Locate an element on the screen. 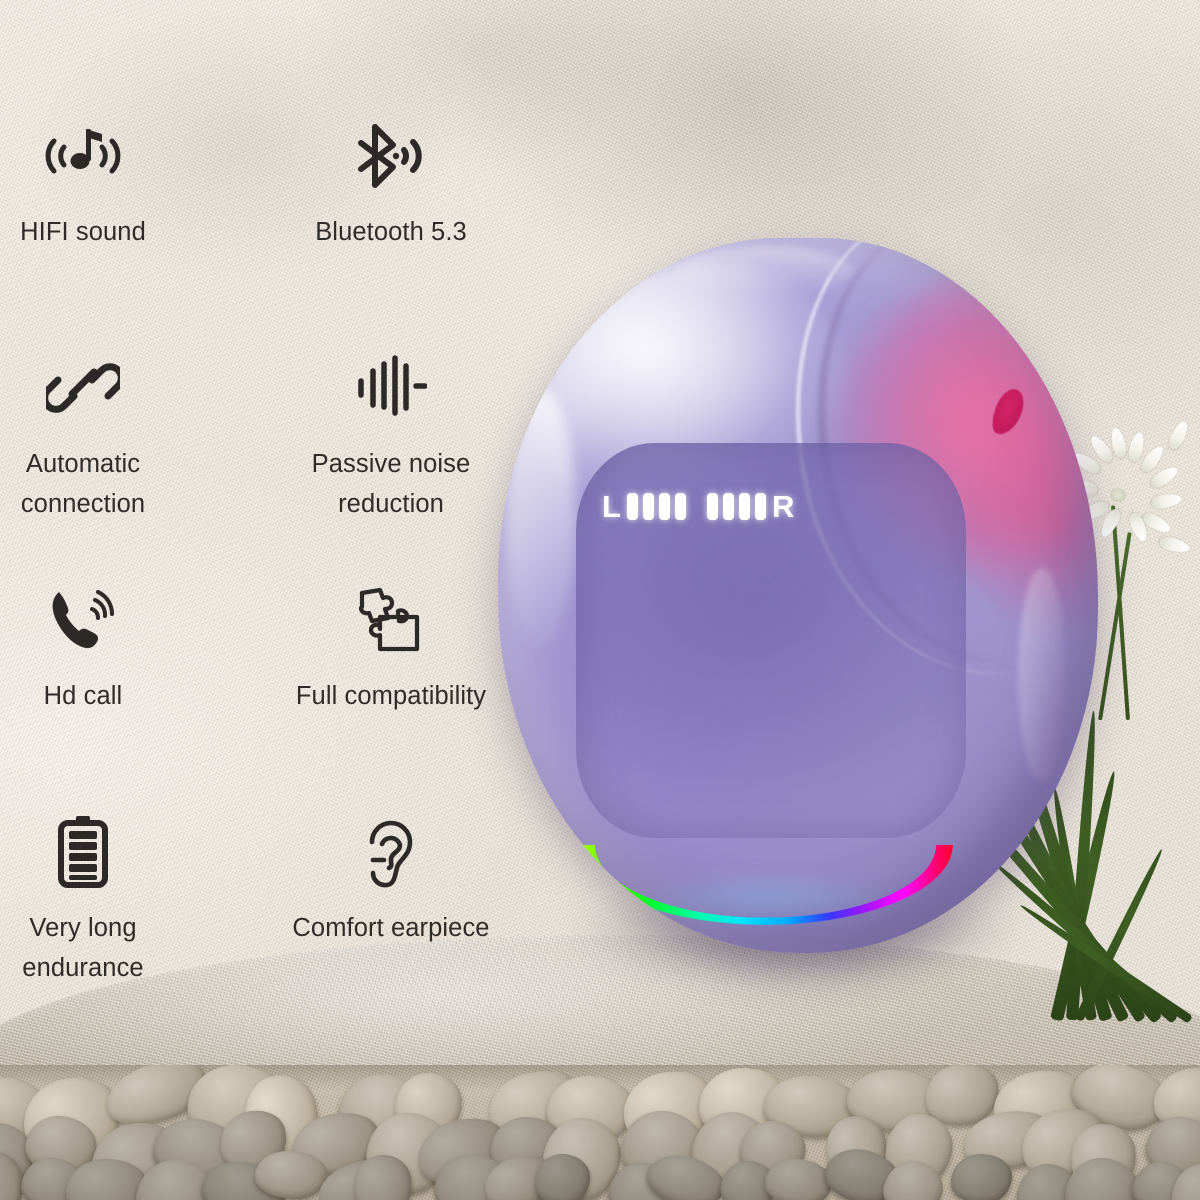 This screenshot has width=1200, height=1200. digit-ones is located at coordinates (870, 680).